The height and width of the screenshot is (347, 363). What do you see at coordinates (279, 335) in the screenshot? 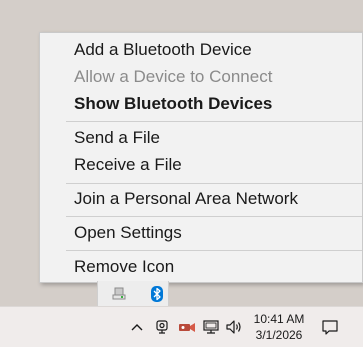
I see `clock-date: 3/1/2026` at bounding box center [279, 335].